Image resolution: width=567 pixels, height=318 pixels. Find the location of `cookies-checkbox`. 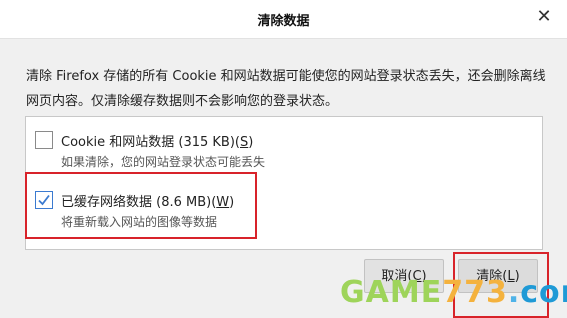

cookies-checkbox is located at coordinates (44, 140).